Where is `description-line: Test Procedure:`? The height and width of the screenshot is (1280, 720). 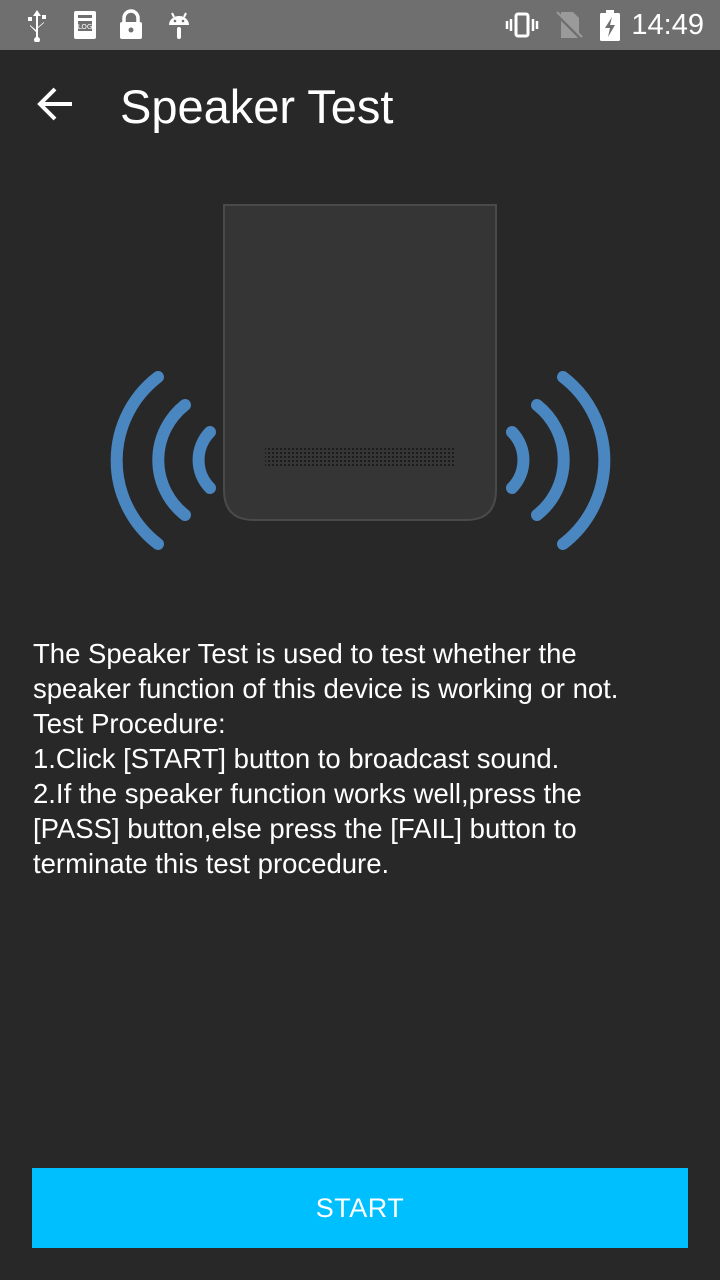 description-line: Test Procedure: is located at coordinates (129, 723).